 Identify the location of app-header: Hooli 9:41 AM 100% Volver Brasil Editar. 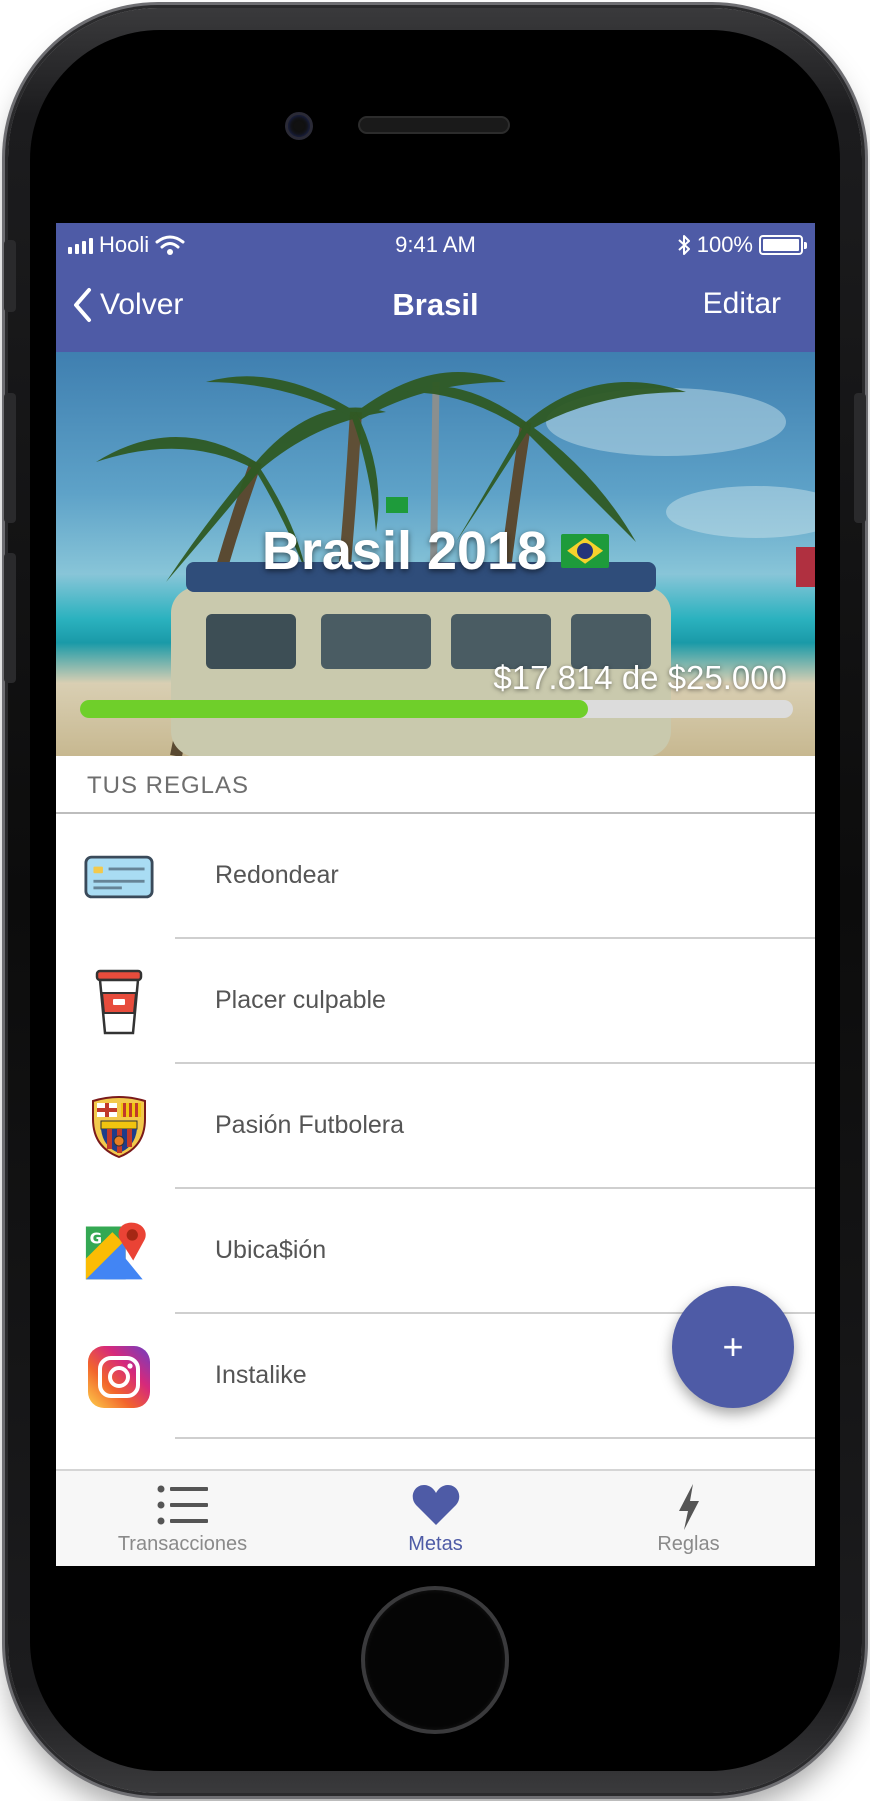
(435, 287).